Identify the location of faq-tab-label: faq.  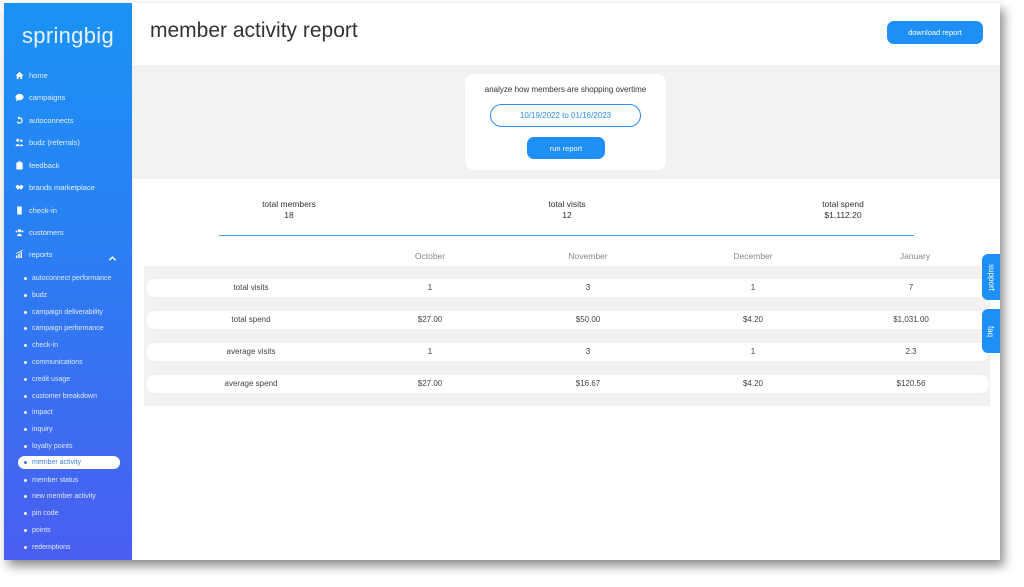
(991, 331).